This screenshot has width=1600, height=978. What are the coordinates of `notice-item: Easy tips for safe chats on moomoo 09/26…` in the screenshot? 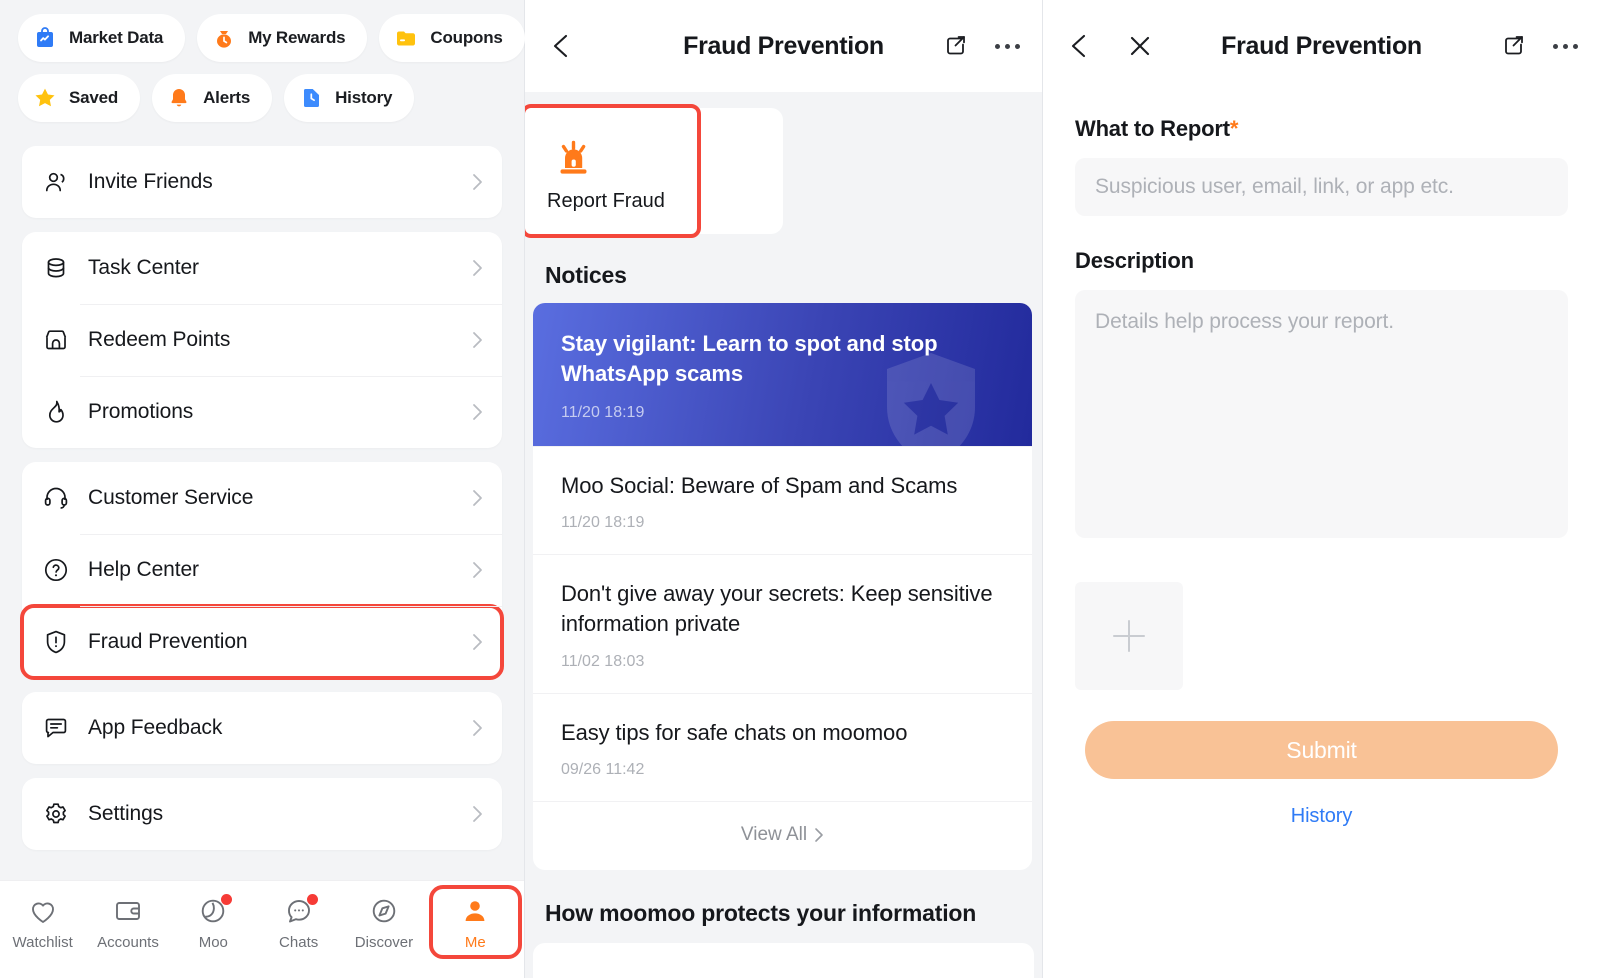 It's located at (782, 746).